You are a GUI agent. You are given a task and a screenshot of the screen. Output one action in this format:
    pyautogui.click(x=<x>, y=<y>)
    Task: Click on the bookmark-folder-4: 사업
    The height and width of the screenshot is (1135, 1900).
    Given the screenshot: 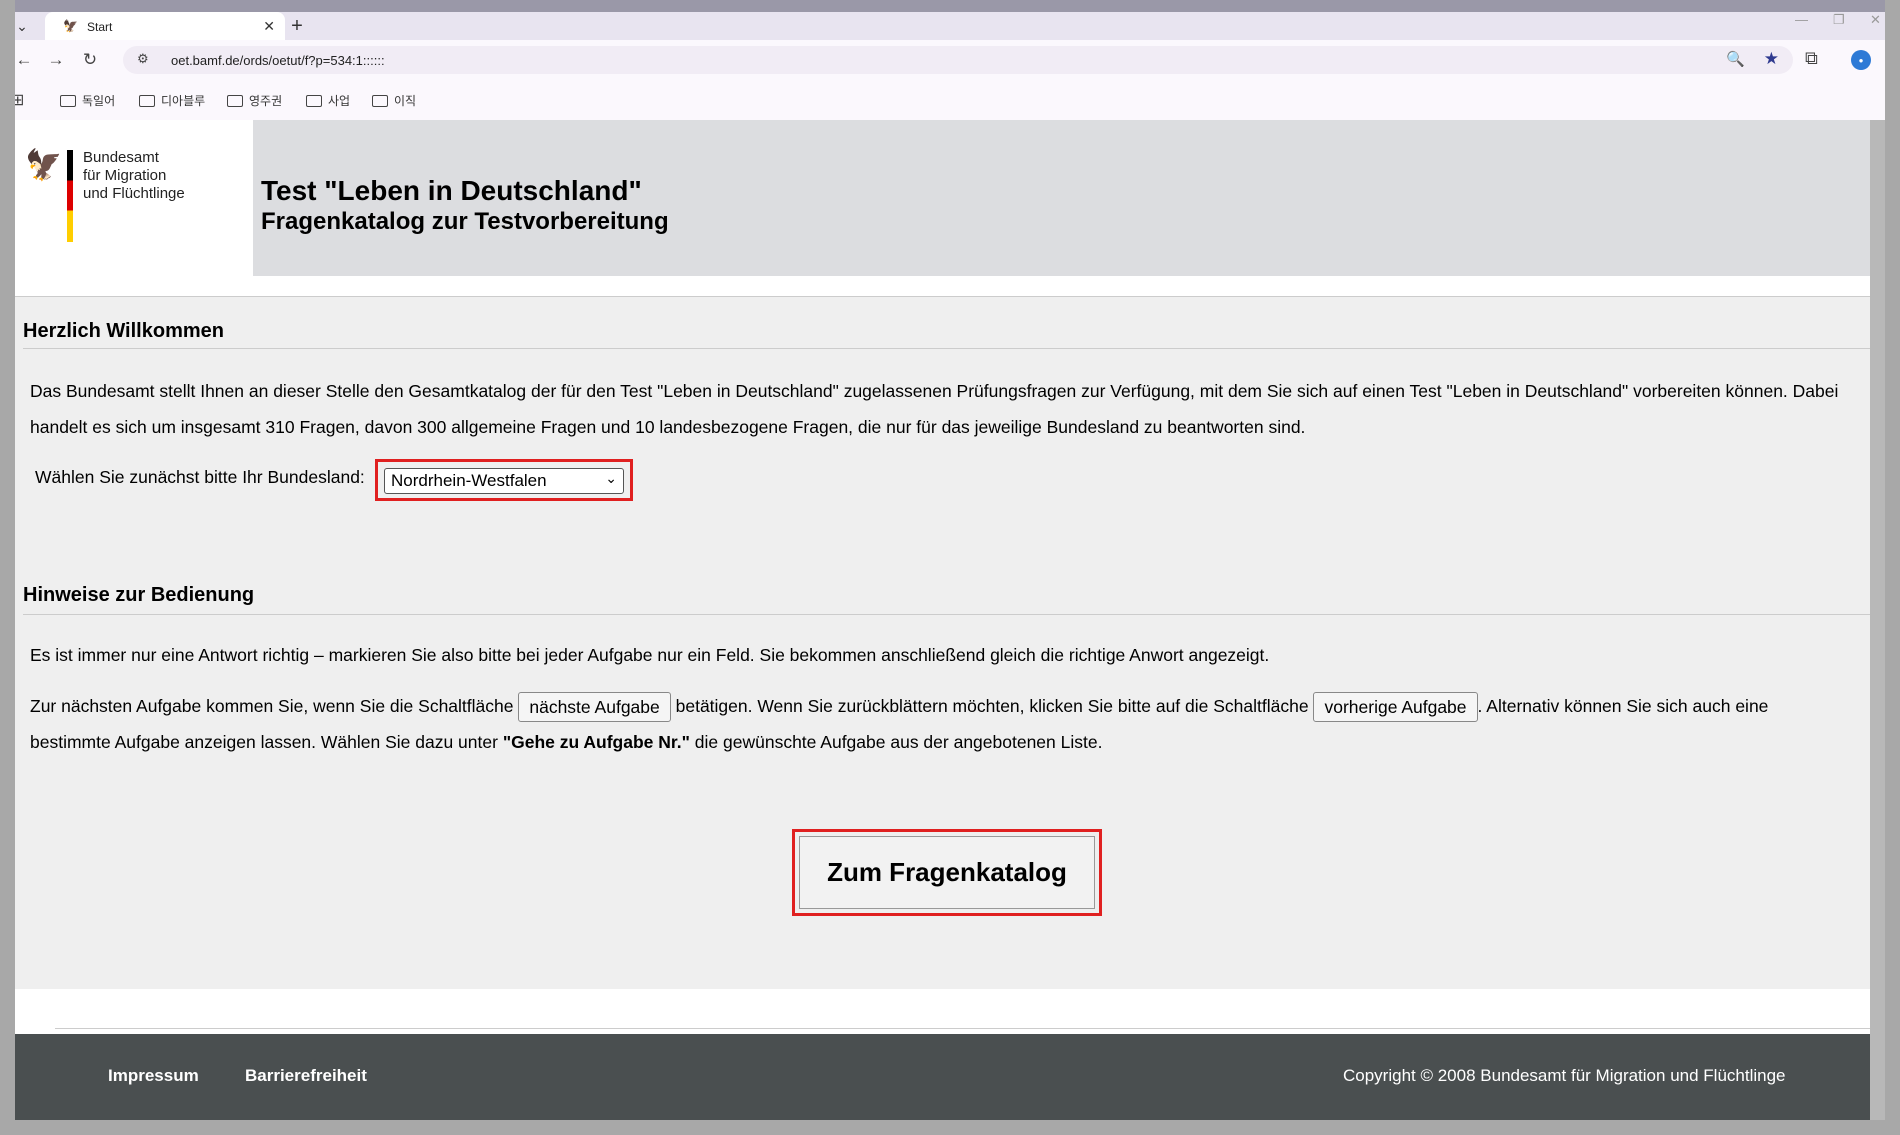 What is the action you would take?
    pyautogui.click(x=328, y=100)
    